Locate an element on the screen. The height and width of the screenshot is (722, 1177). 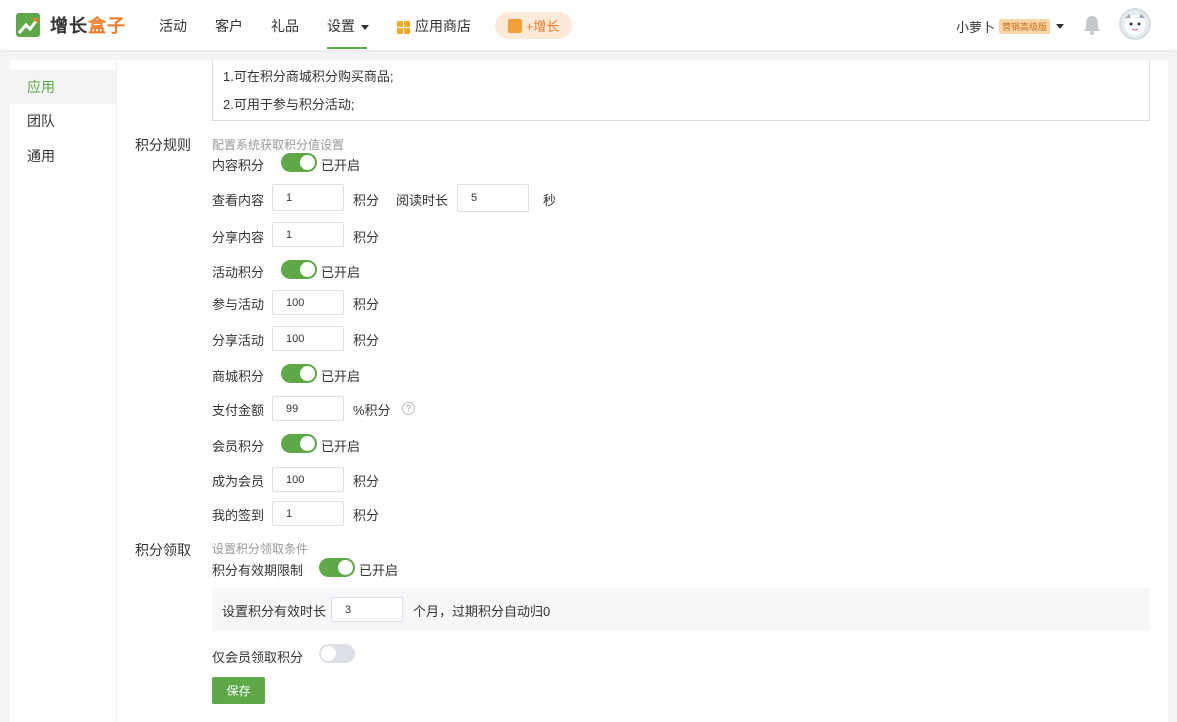
bell-icon is located at coordinates (1092, 25).